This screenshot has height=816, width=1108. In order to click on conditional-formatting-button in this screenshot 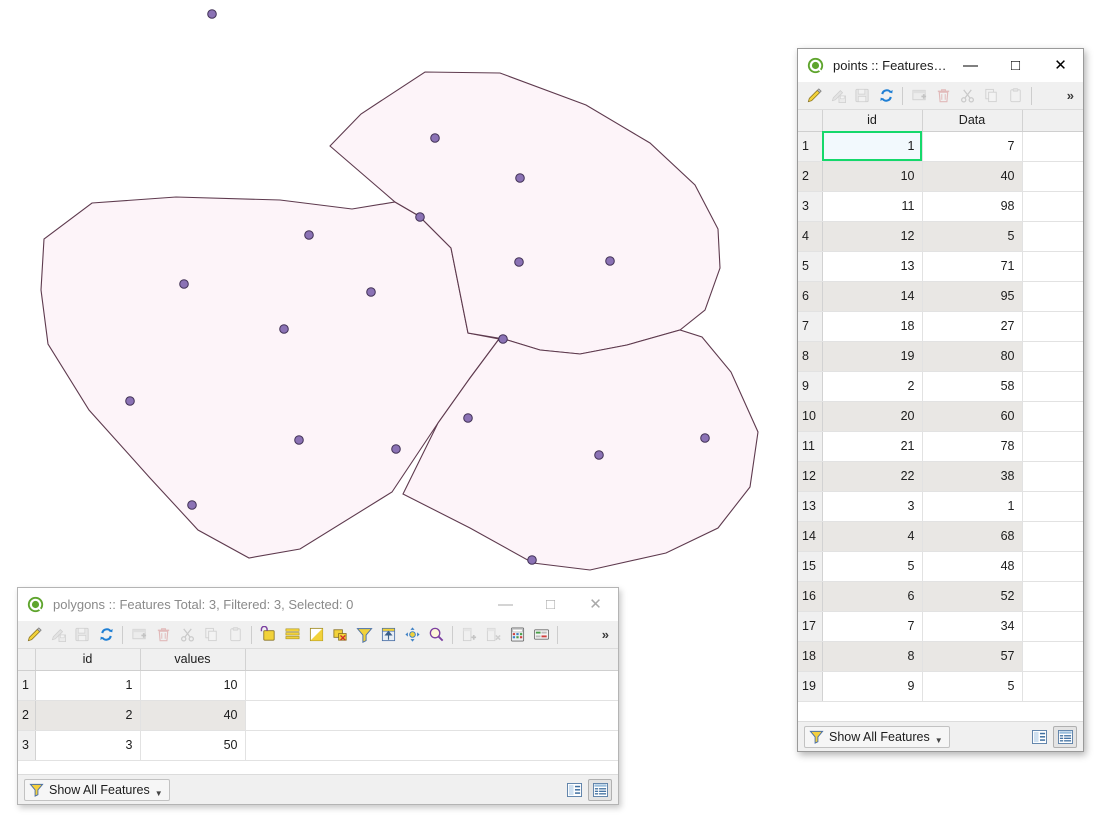, I will do `click(541, 635)`.